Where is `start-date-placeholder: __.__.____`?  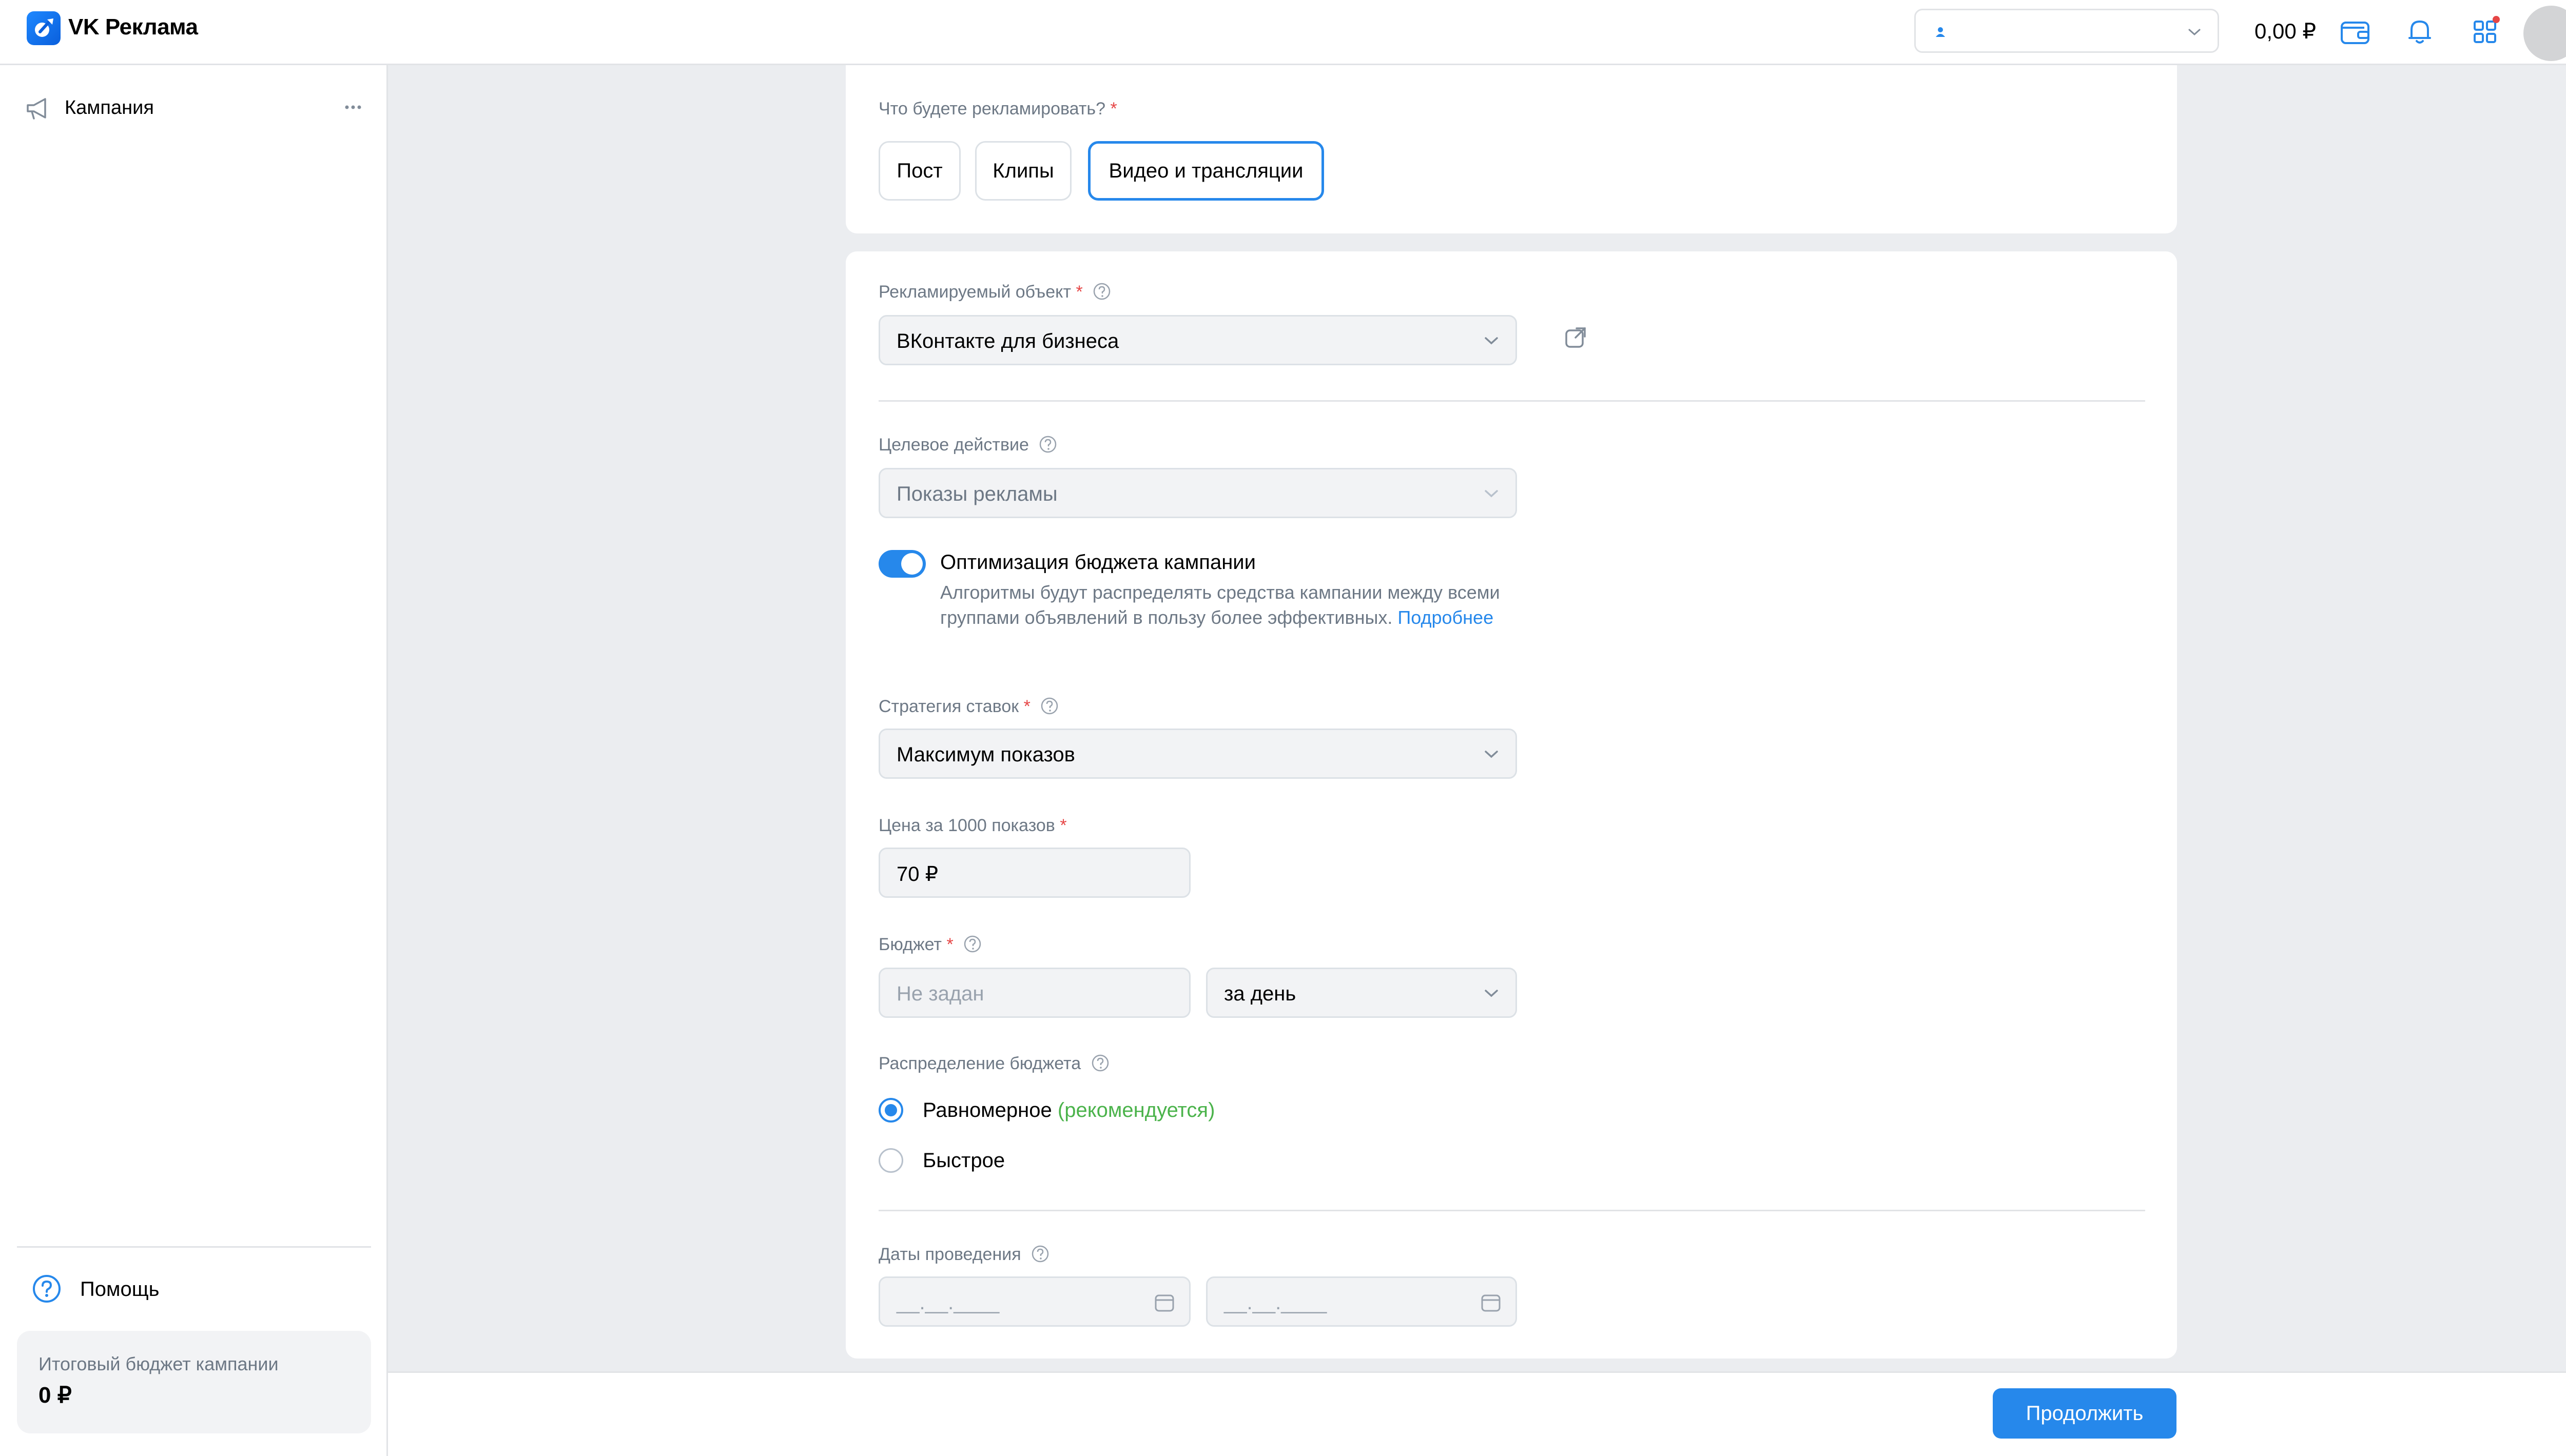 start-date-placeholder: __.__.____ is located at coordinates (948, 1302).